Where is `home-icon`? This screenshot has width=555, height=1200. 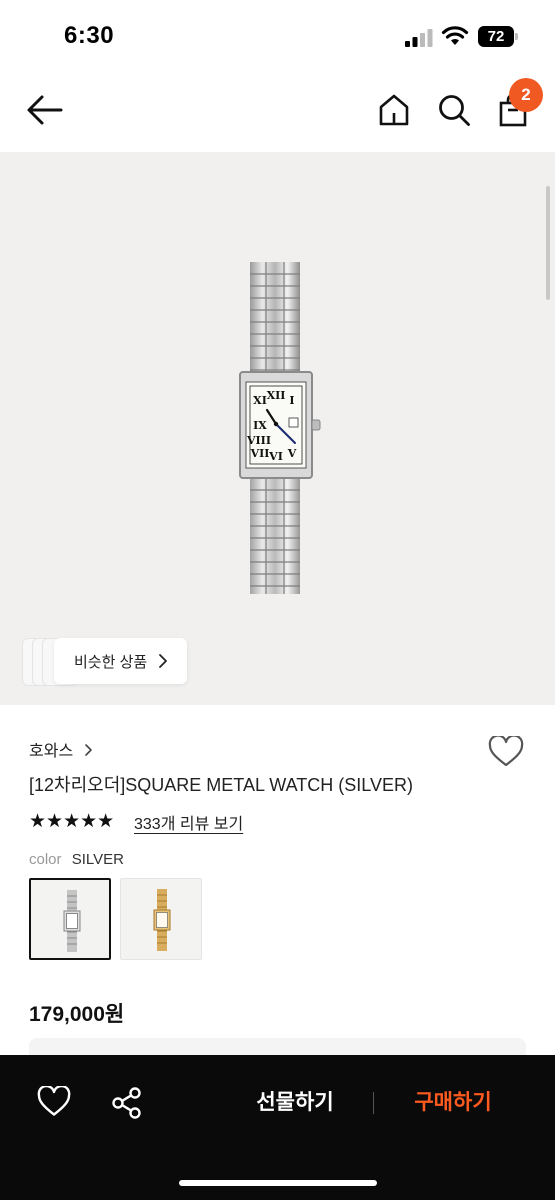
home-icon is located at coordinates (394, 110).